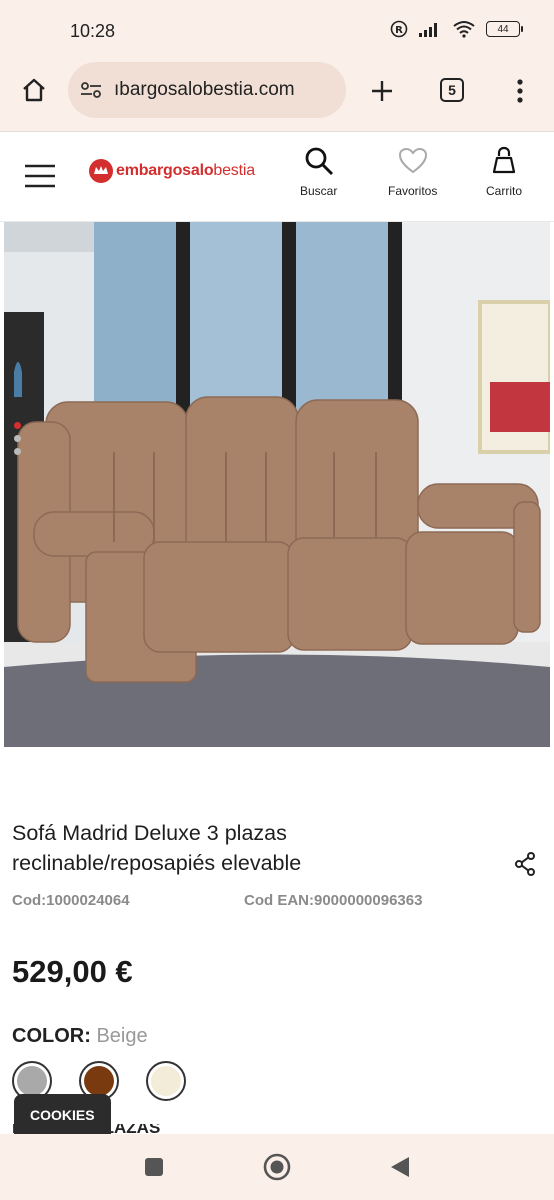  I want to click on share-icon, so click(525, 864).